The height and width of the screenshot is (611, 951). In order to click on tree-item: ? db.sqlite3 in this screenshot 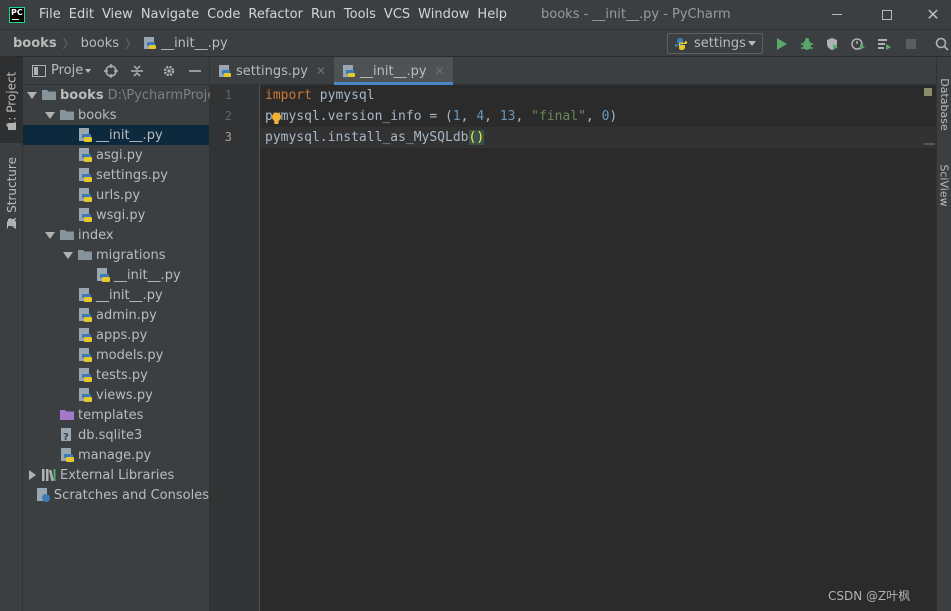, I will do `click(116, 435)`.